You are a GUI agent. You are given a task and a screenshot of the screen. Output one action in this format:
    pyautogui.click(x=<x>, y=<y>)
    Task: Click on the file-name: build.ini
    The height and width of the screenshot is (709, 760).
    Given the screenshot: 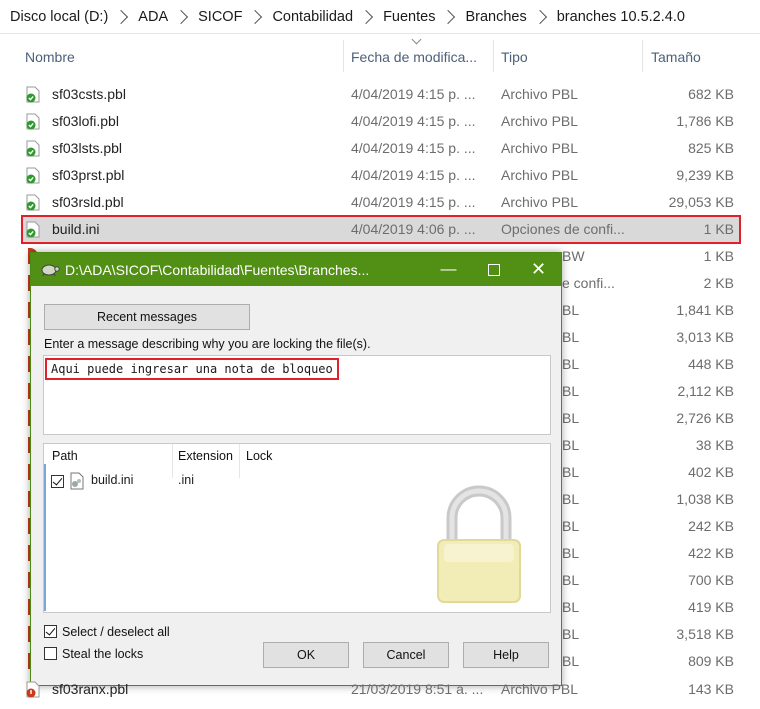 What is the action you would take?
    pyautogui.click(x=76, y=229)
    